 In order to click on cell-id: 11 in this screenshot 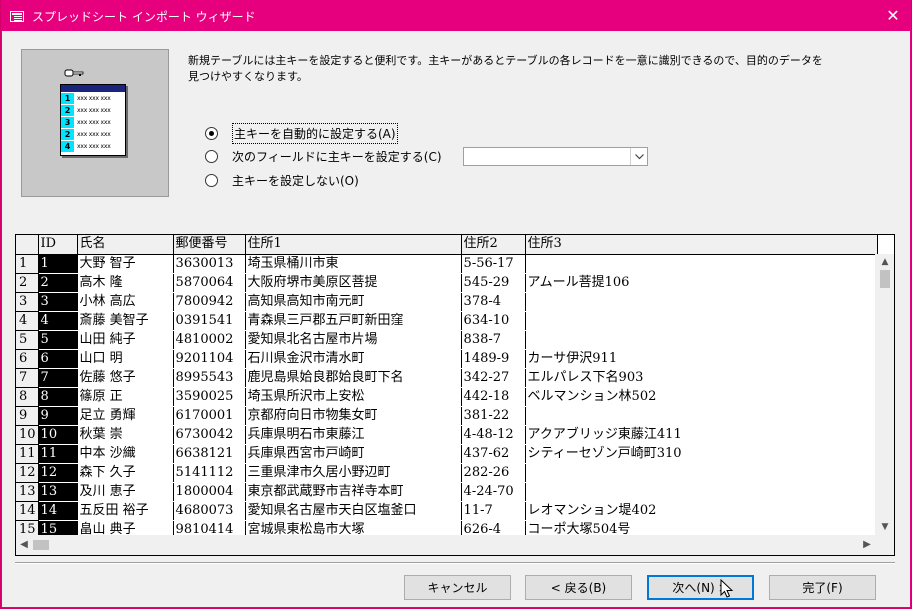, I will do `click(58, 454)`.